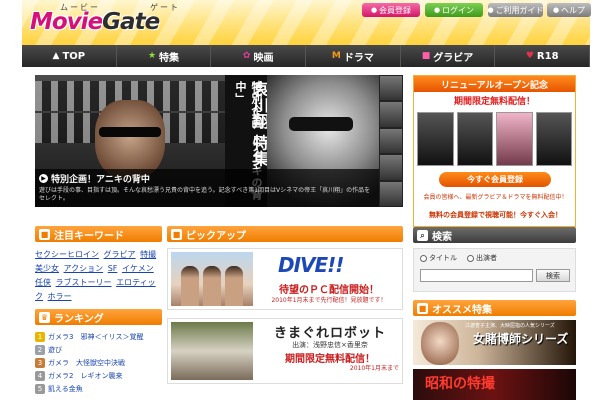  Describe the element at coordinates (422, 235) in the screenshot. I see `search-icon: ⌕` at that location.